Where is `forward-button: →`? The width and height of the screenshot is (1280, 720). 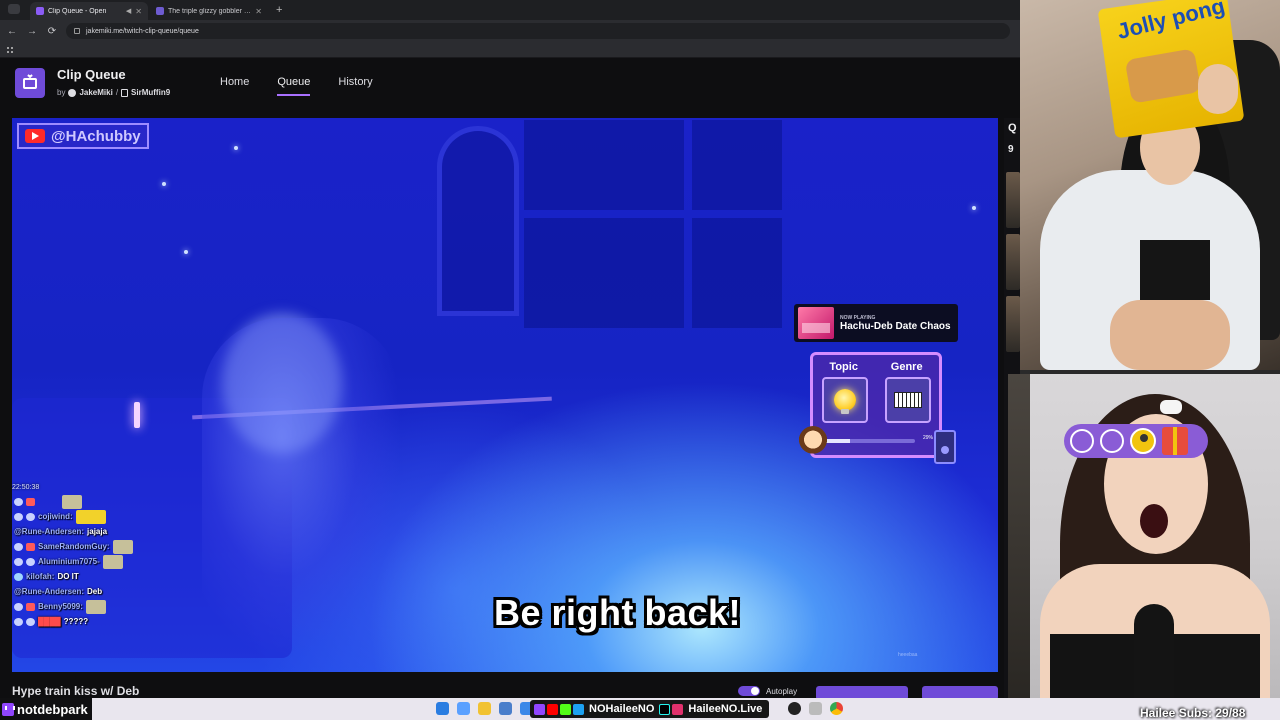
forward-button: → is located at coordinates (32, 31).